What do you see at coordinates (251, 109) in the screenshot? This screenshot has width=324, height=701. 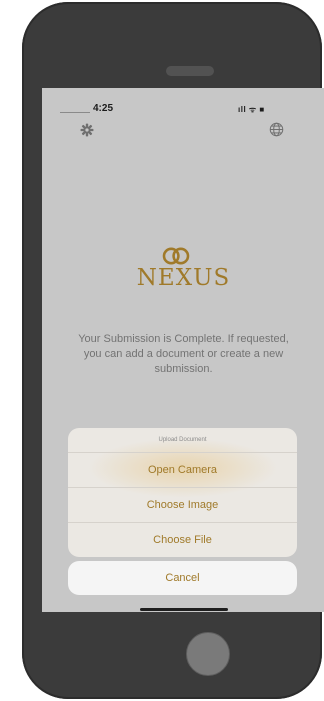 I see `status-icons: ıll ᯤ ■` at bounding box center [251, 109].